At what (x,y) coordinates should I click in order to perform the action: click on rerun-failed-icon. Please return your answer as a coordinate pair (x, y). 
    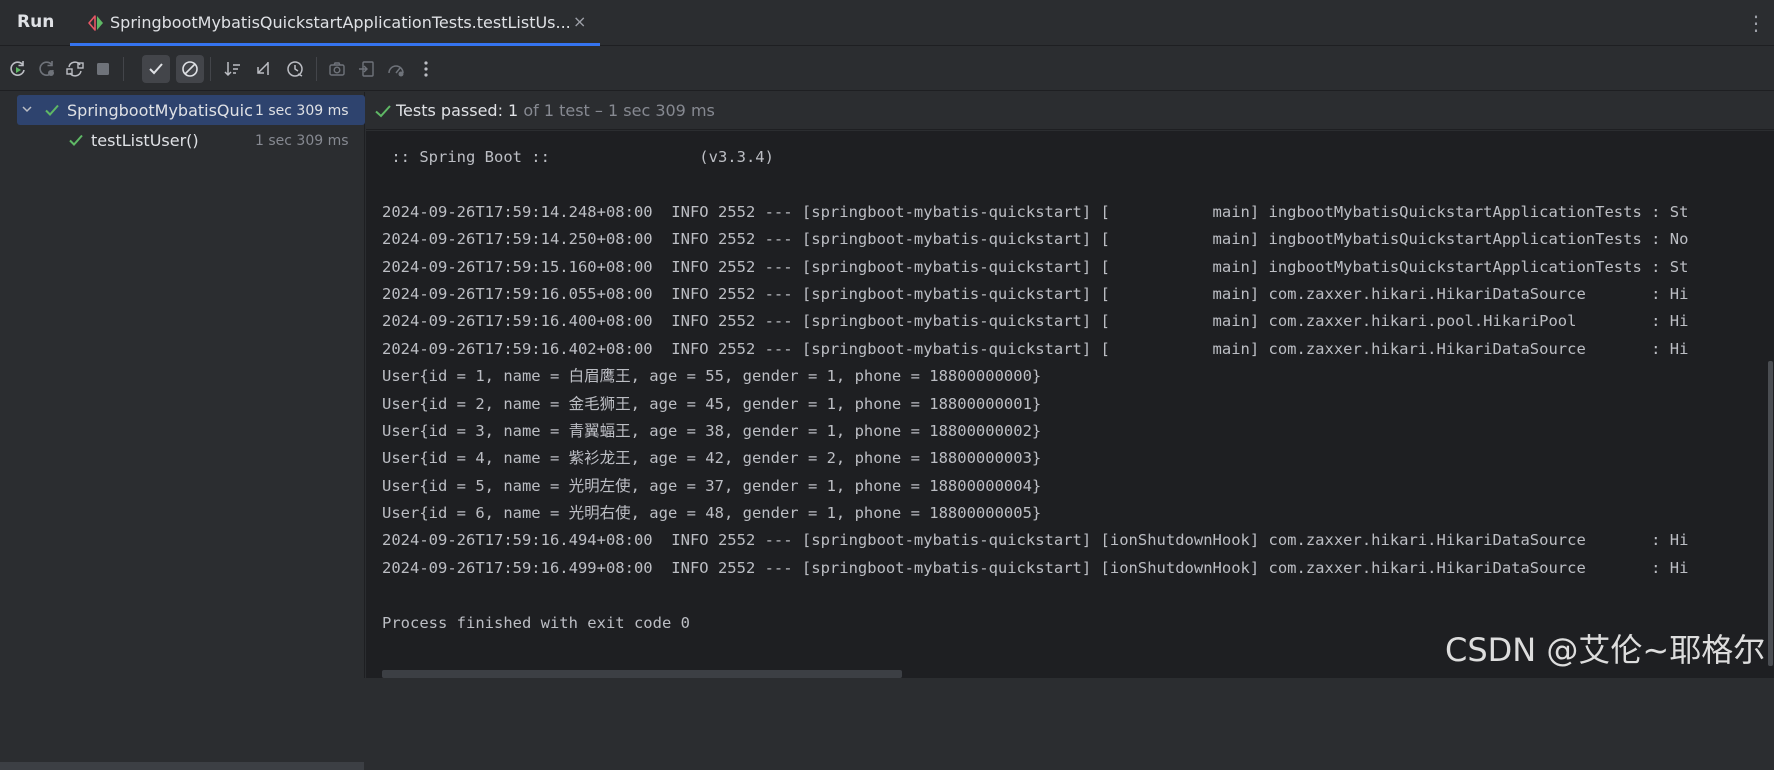
    Looking at the image, I should click on (46, 68).